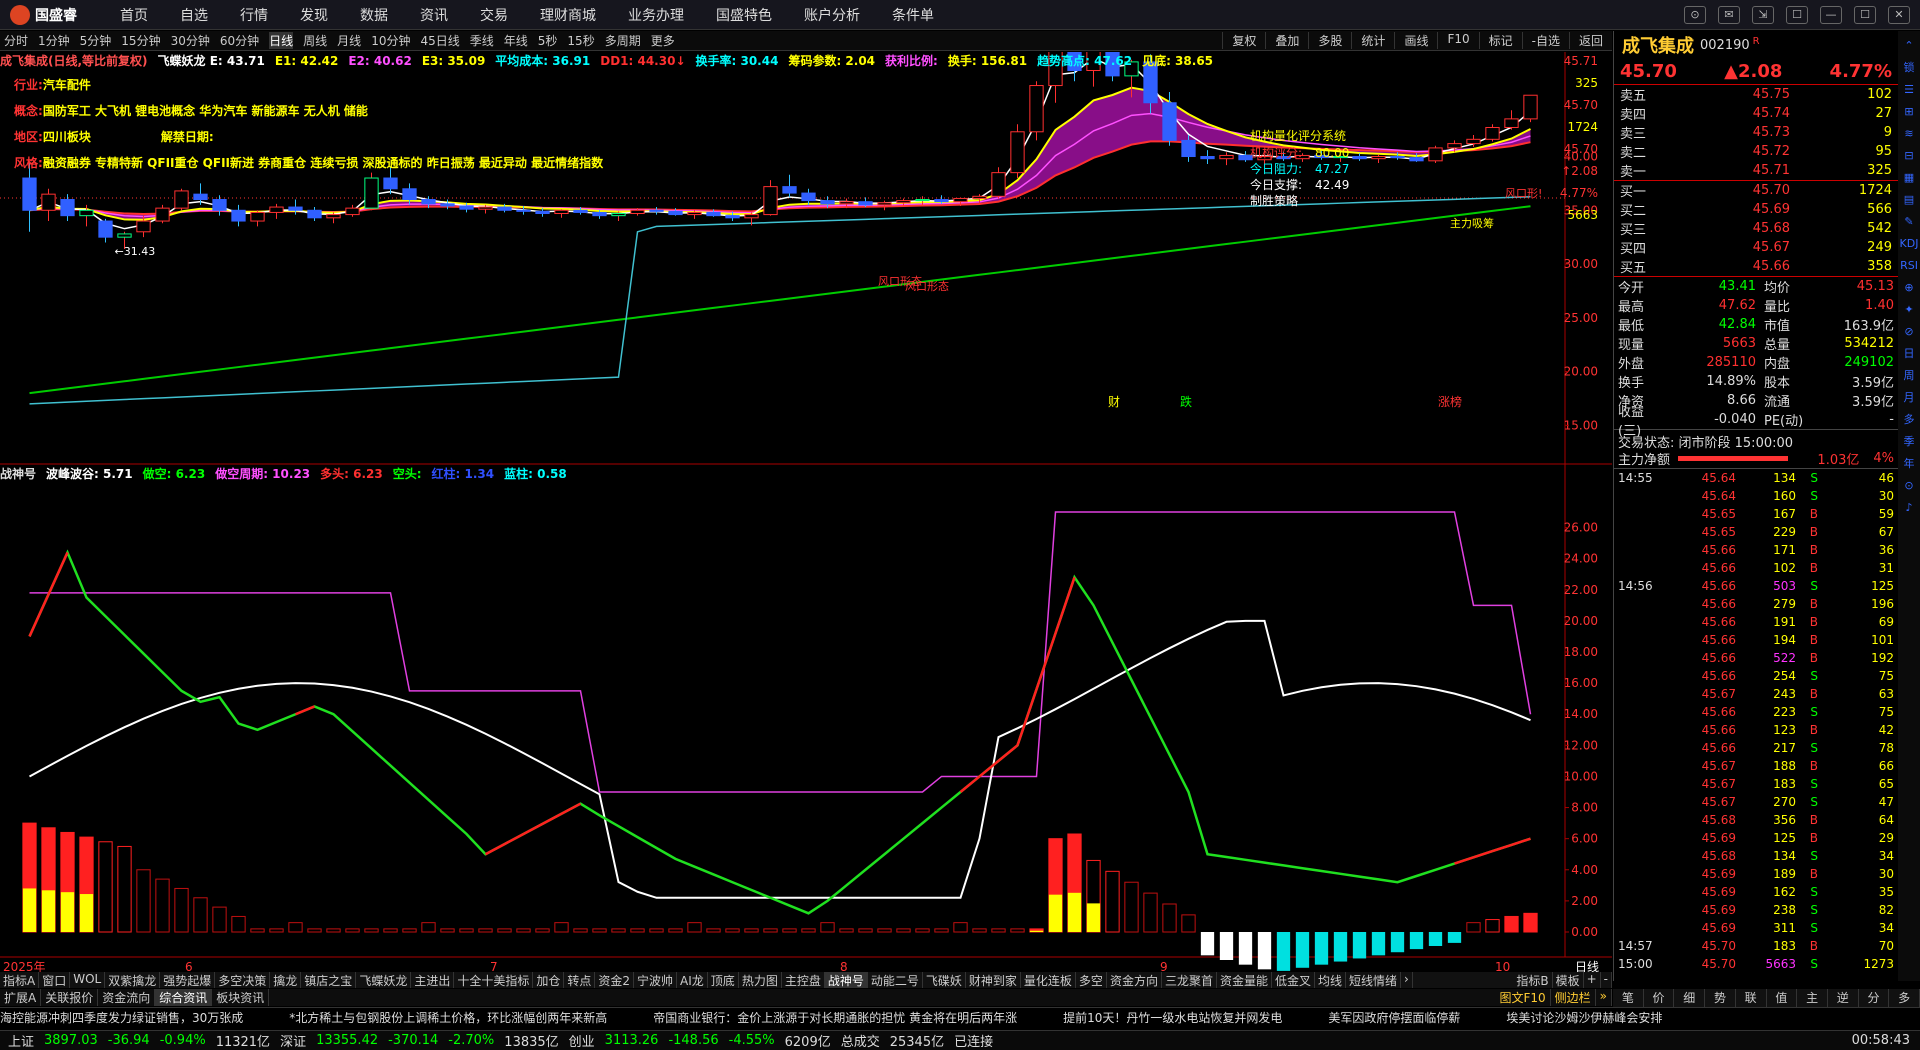 The image size is (1920, 1050). I want to click on side-tool-icon: ♪, so click(1908, 508).